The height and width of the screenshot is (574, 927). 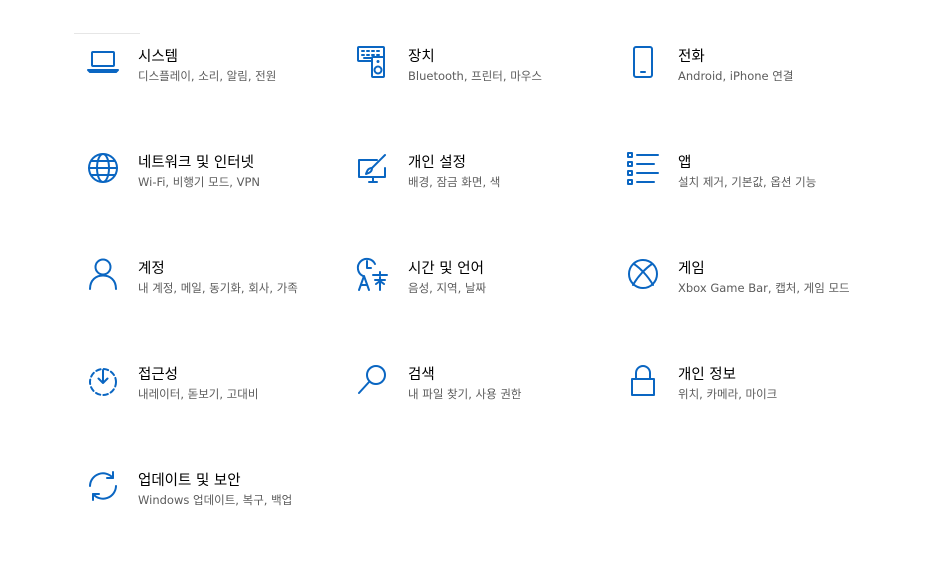 I want to click on tile-description: 내레이터, 돋보기, 고대비, so click(x=198, y=394).